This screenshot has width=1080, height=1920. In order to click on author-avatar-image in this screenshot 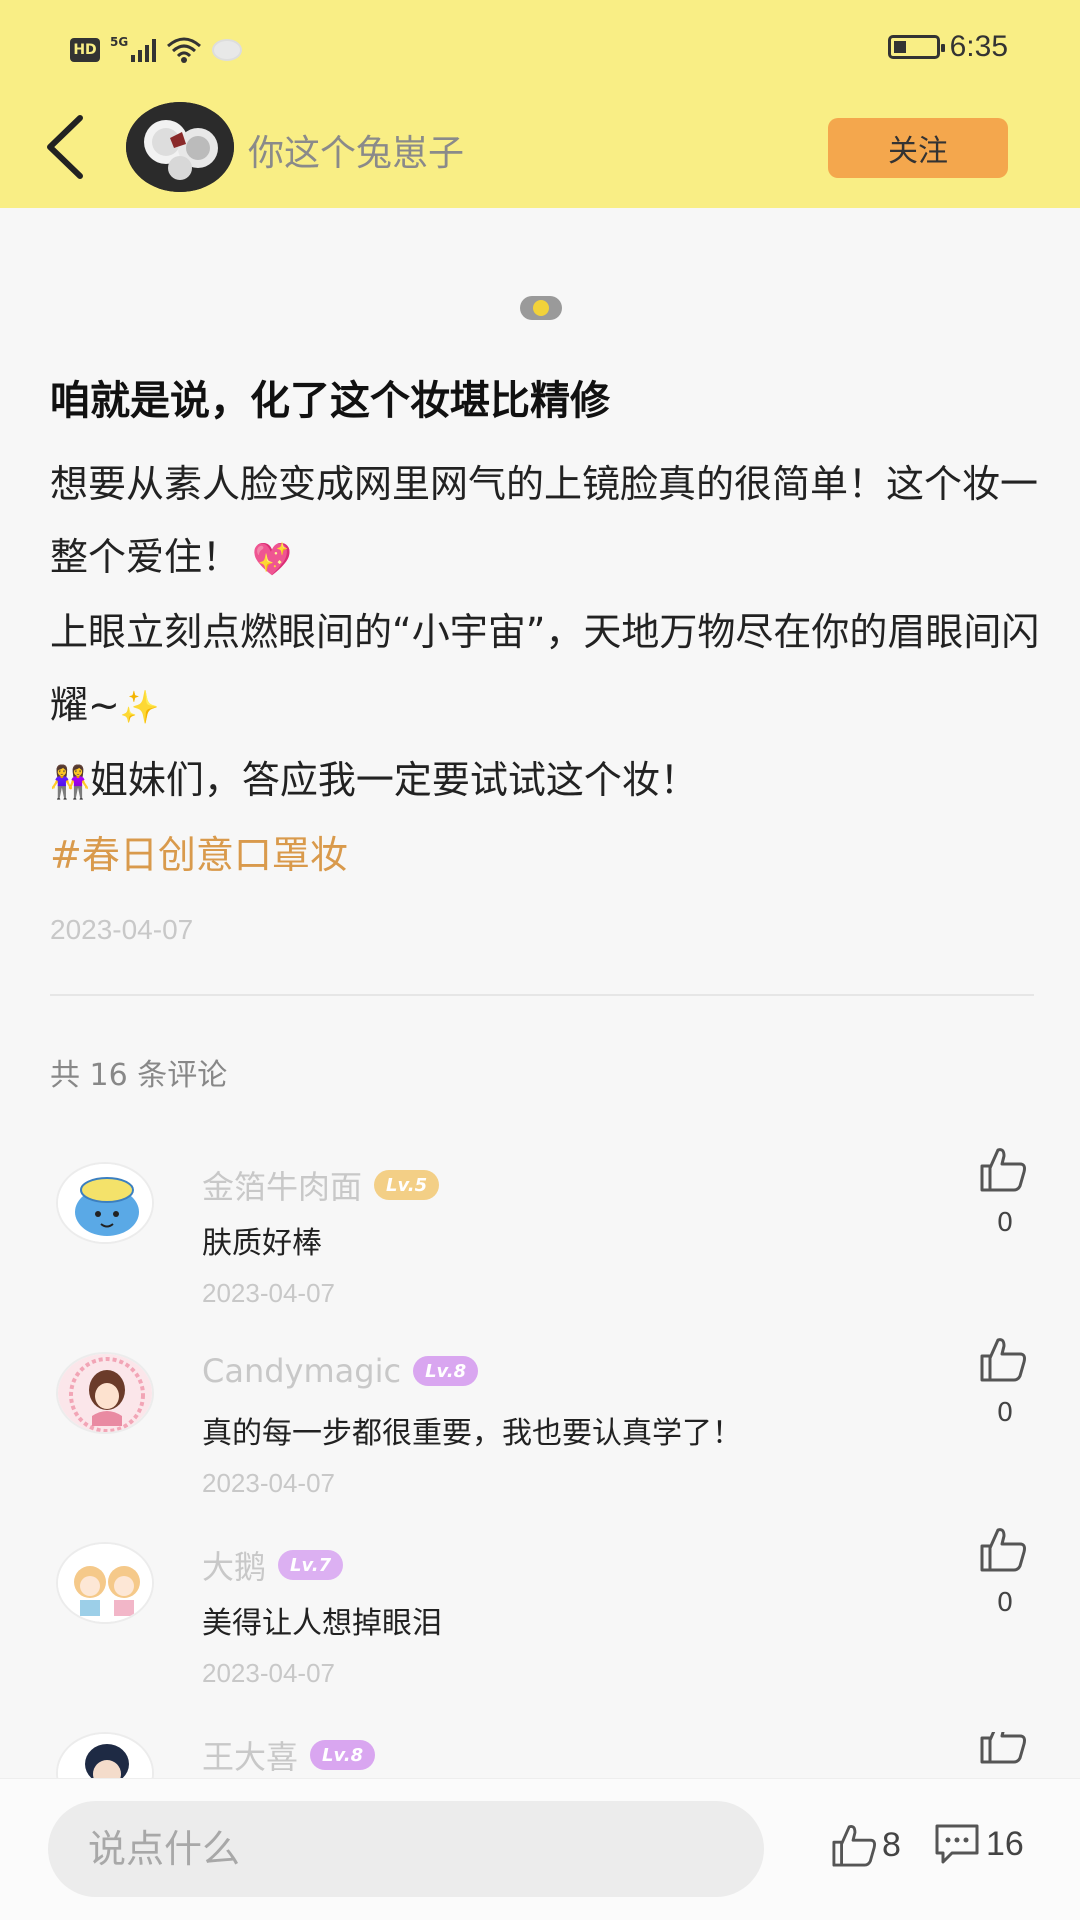, I will do `click(180, 147)`.